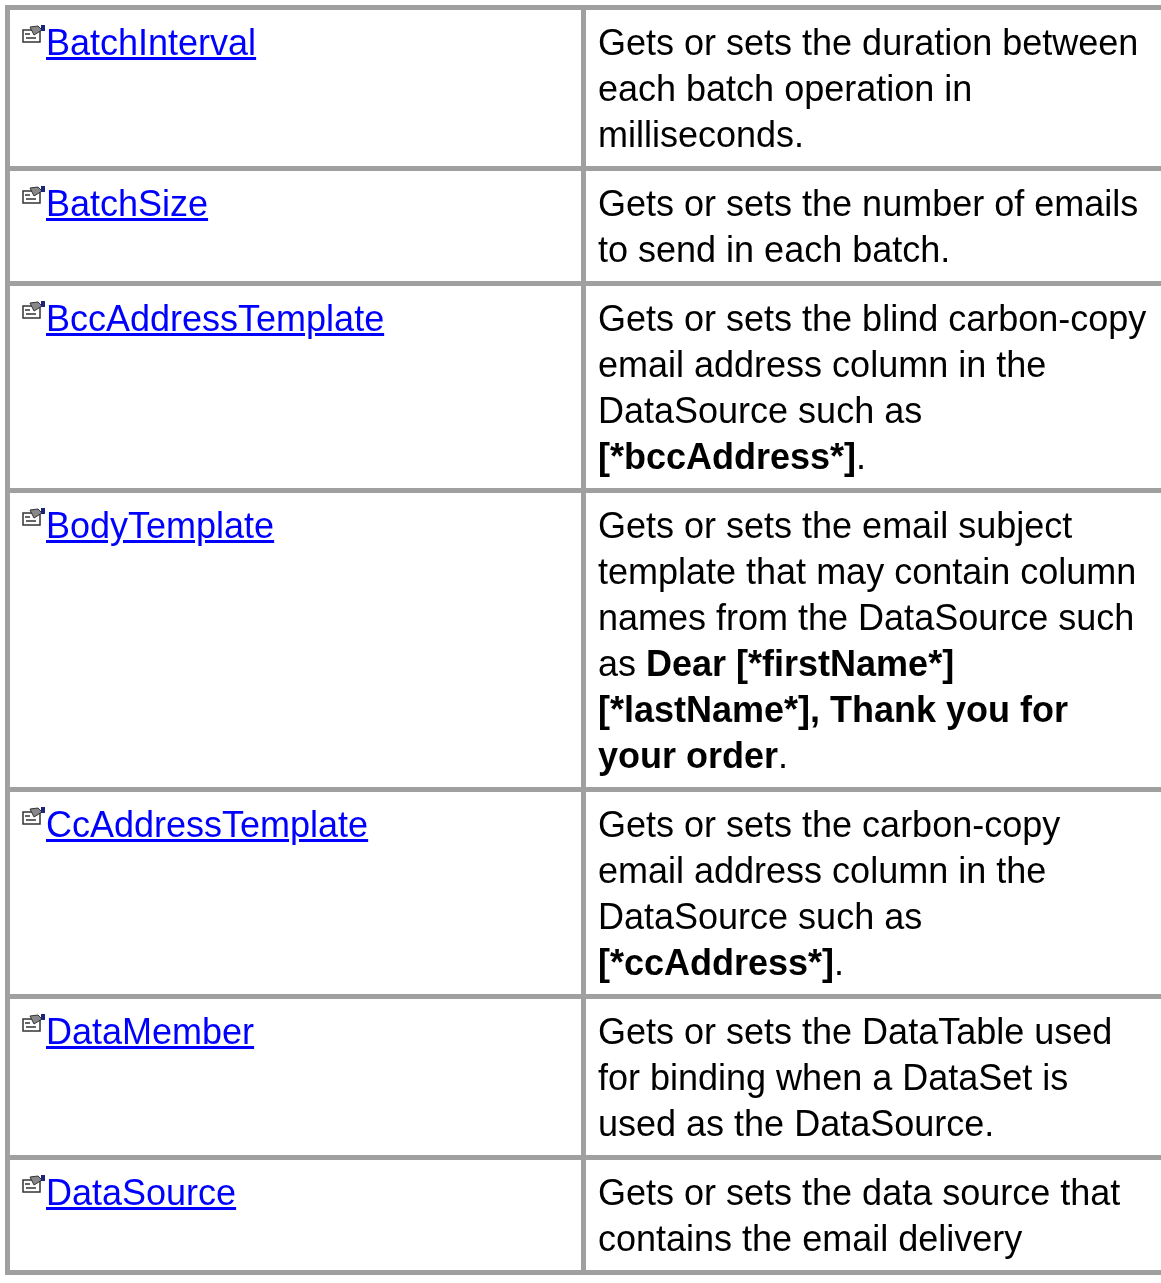 This screenshot has width=1161, height=1283. Describe the element at coordinates (151, 42) in the screenshot. I see `property-link: BatchInterval` at that location.